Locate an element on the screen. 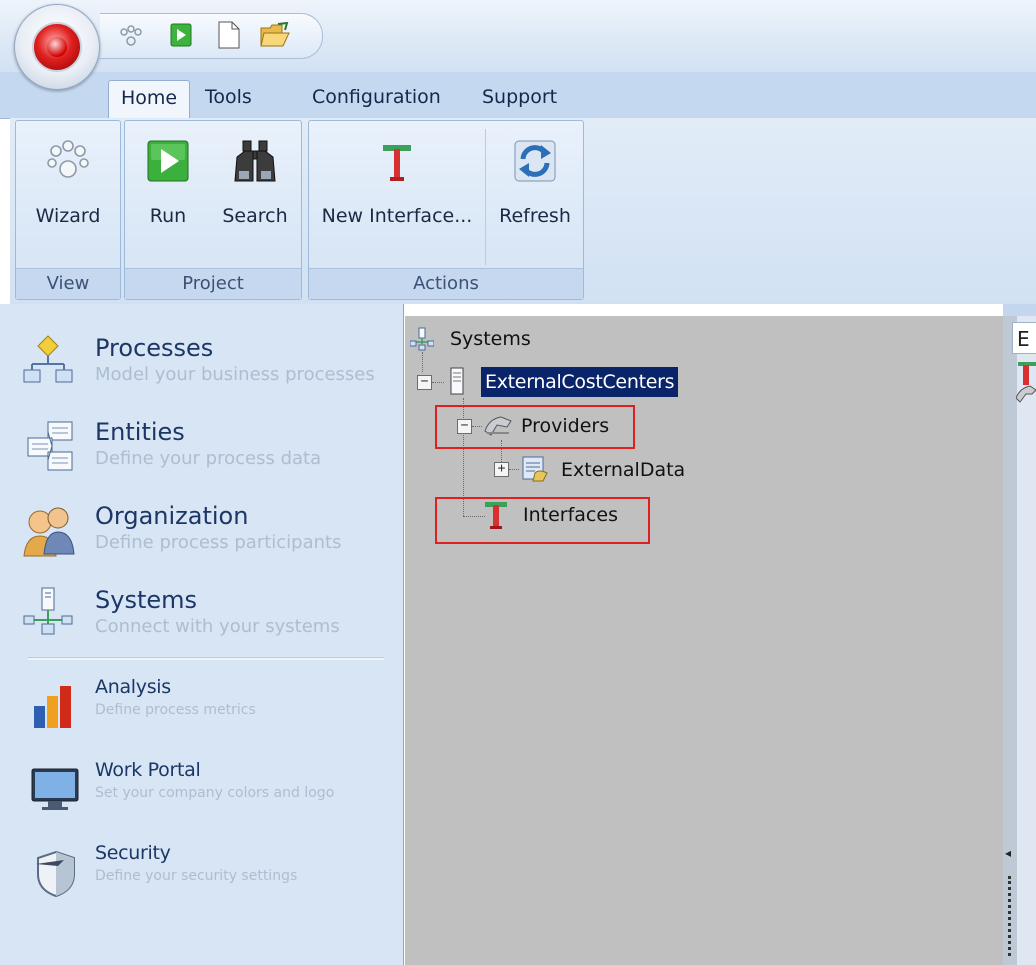 This screenshot has width=1036, height=965. tab-home: Home is located at coordinates (149, 99).